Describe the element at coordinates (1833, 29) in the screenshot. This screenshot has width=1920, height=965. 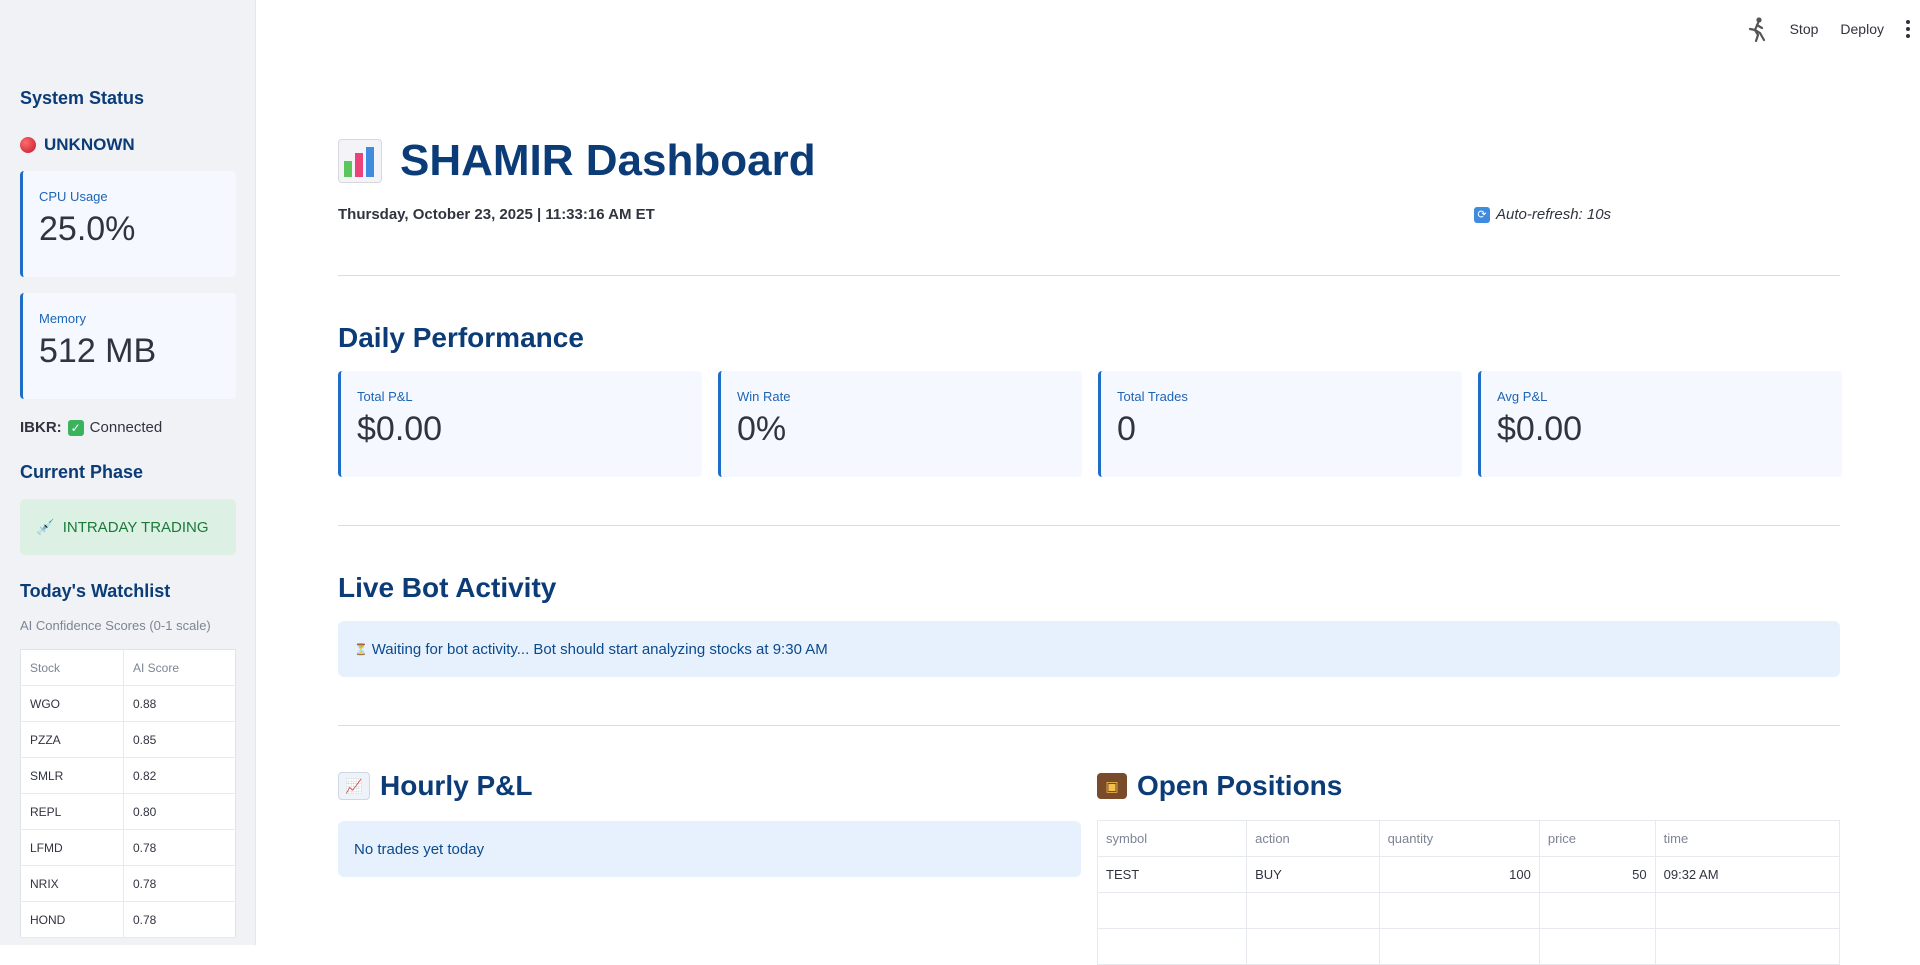
I see `top-toolbar: Stop Deploy` at that location.